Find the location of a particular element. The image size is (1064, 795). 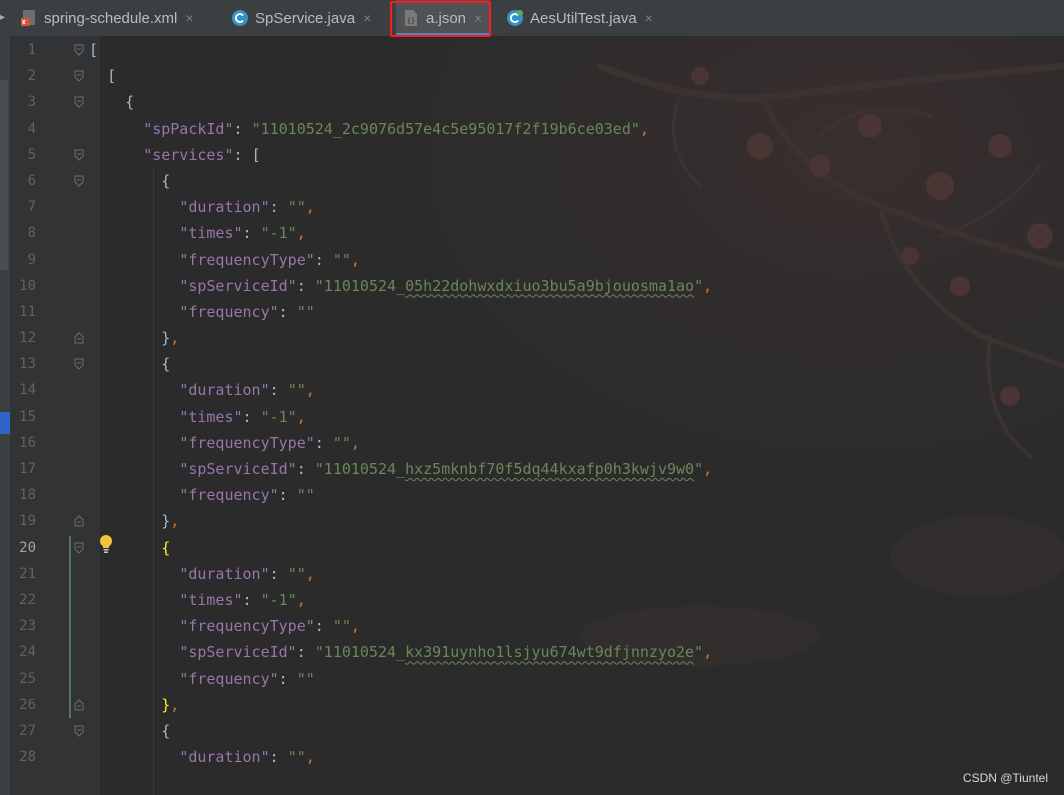

line-number: 5 is located at coordinates (23, 155).